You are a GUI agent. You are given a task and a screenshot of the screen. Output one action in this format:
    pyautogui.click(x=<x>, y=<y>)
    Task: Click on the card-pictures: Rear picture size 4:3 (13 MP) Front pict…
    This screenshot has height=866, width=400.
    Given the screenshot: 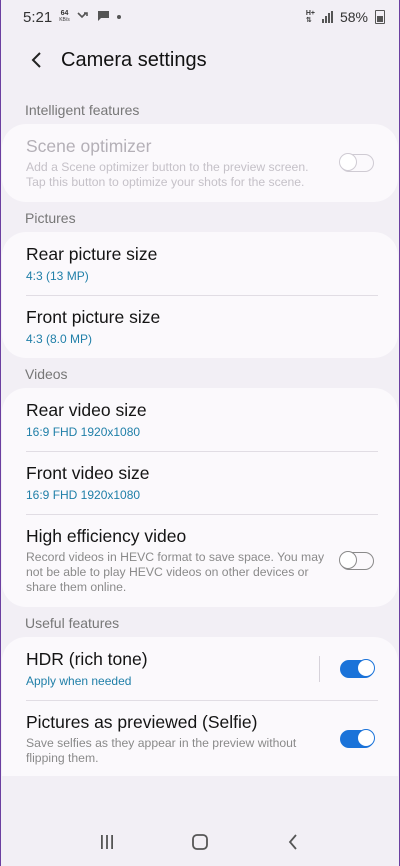 What is the action you would take?
    pyautogui.click(x=200, y=295)
    